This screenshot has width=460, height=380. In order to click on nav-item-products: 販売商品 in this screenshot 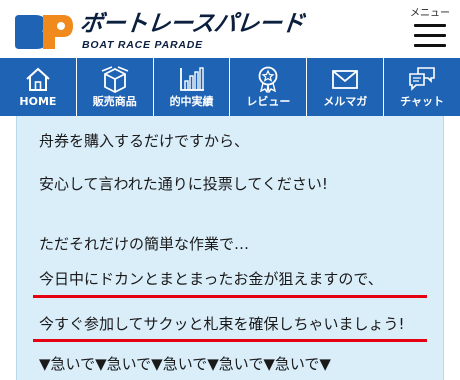, I will do `click(114, 87)`.